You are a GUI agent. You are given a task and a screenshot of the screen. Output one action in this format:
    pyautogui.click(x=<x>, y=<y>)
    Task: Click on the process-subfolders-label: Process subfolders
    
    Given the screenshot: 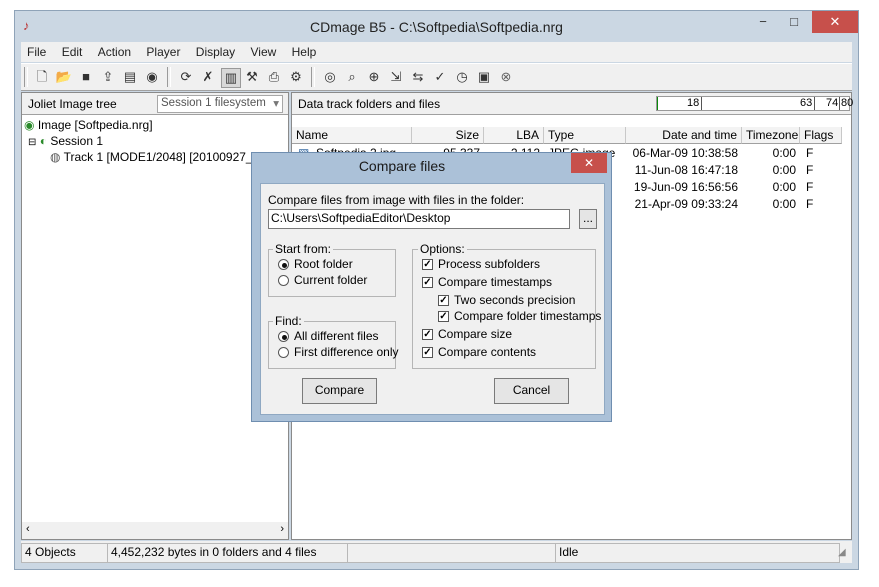 What is the action you would take?
    pyautogui.click(x=489, y=264)
    